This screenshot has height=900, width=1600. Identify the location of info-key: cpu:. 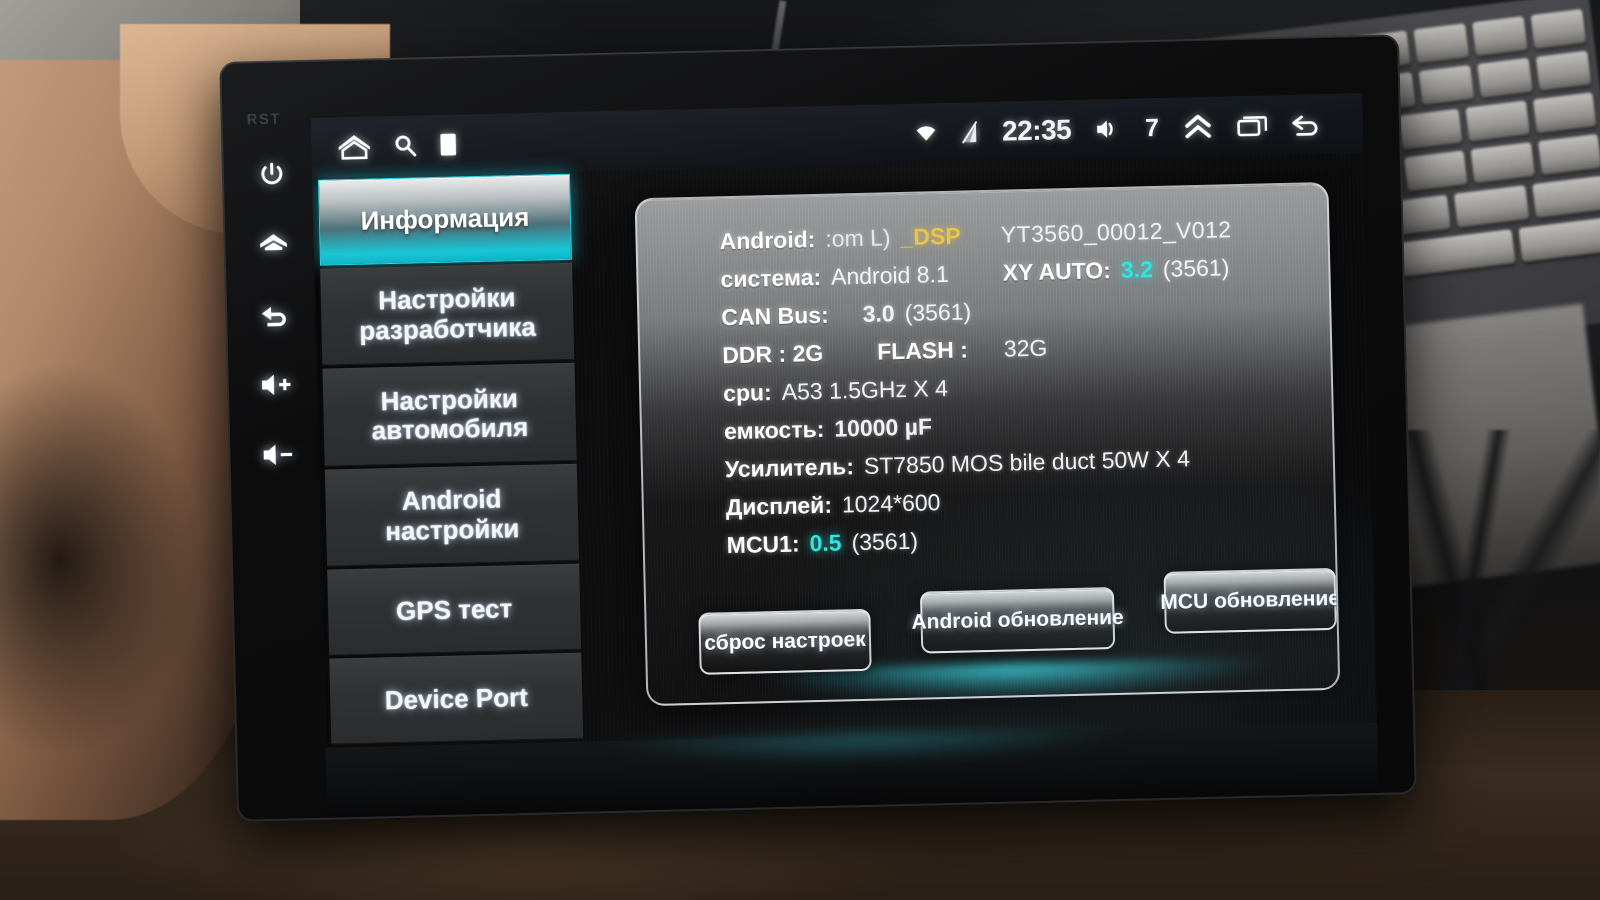
(747, 393).